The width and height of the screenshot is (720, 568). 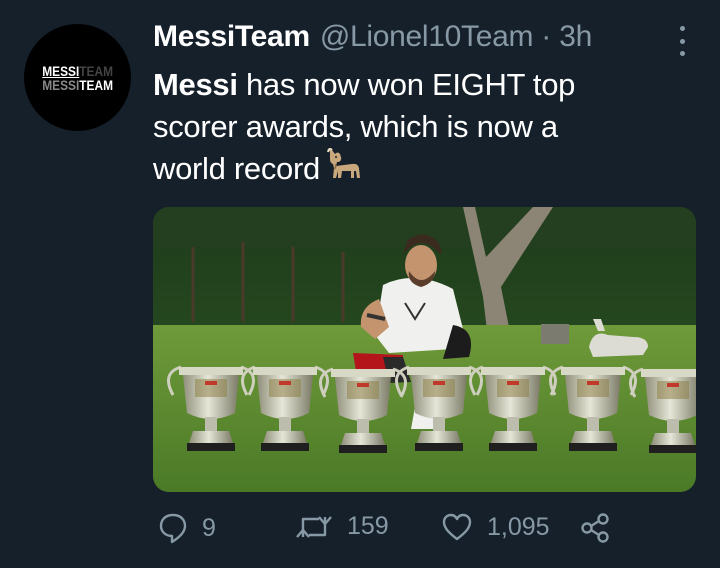 I want to click on like-button: 1,095, so click(x=495, y=527).